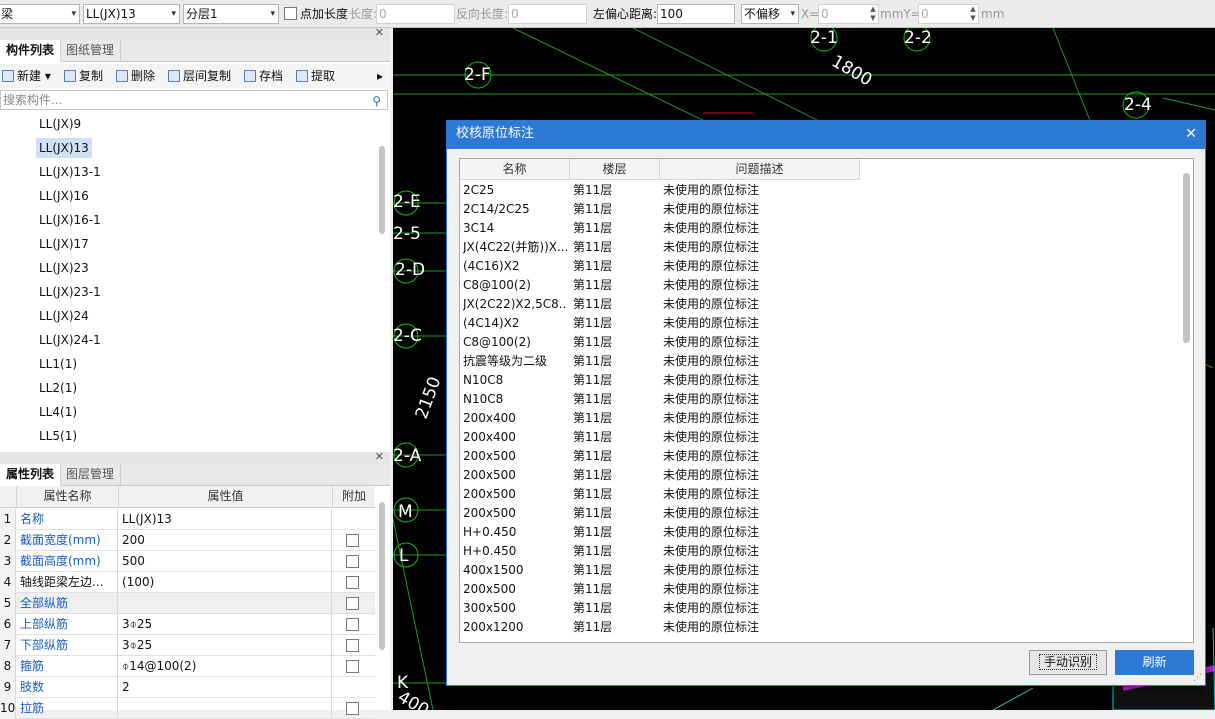 The width and height of the screenshot is (1215, 719). I want to click on issue-row: 抗震等级为二级 第11层 未使用的原位标注, so click(820, 361).